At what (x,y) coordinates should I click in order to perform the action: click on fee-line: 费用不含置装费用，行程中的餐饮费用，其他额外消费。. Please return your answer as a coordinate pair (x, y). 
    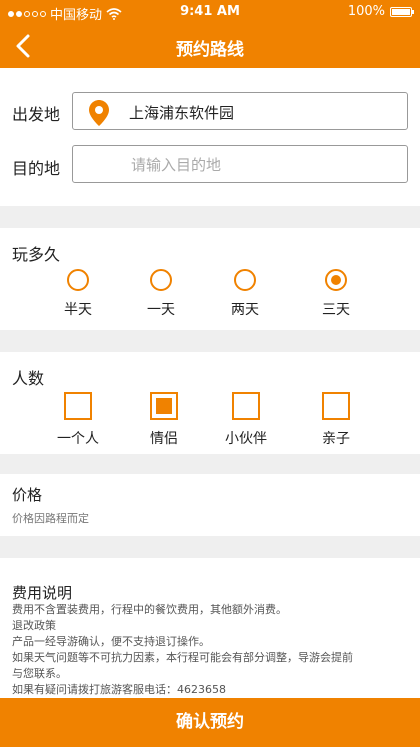
    Looking at the image, I should click on (149, 609).